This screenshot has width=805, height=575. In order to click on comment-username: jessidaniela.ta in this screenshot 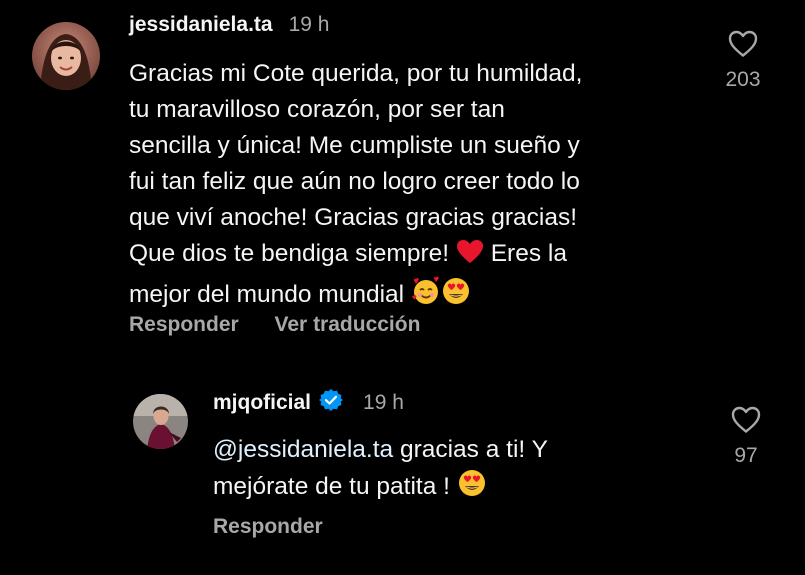, I will do `click(201, 25)`.